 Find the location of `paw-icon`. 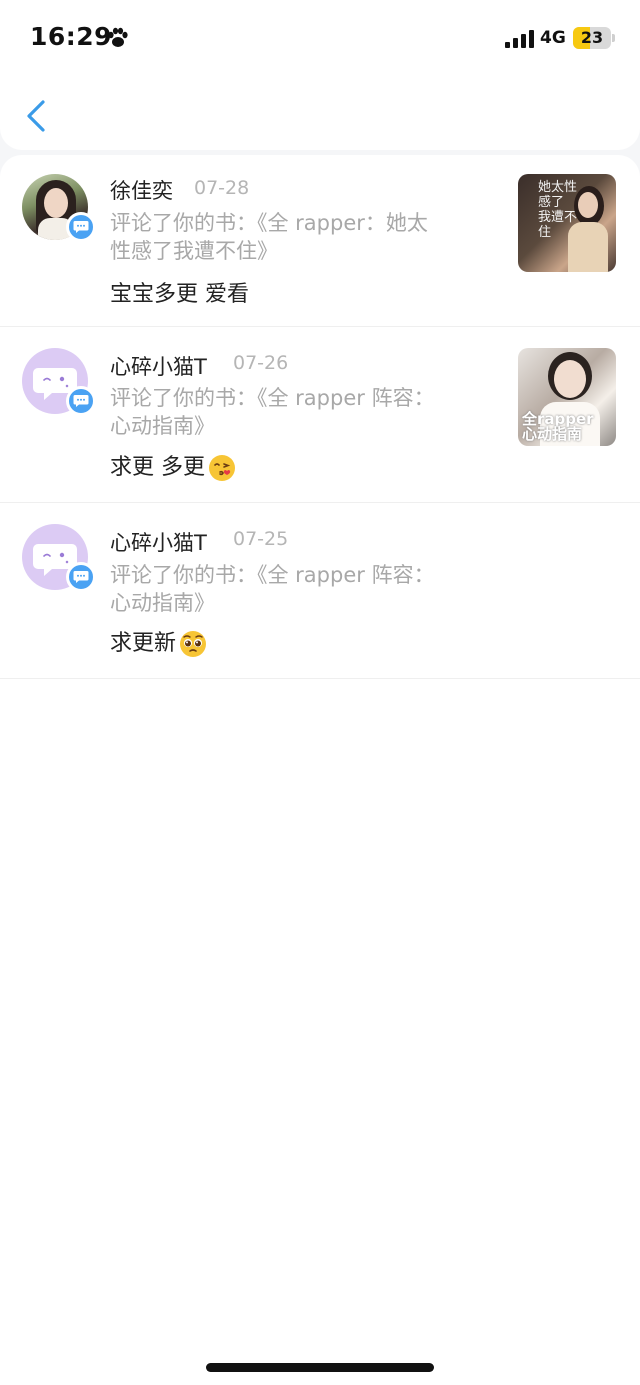

paw-icon is located at coordinates (118, 37).